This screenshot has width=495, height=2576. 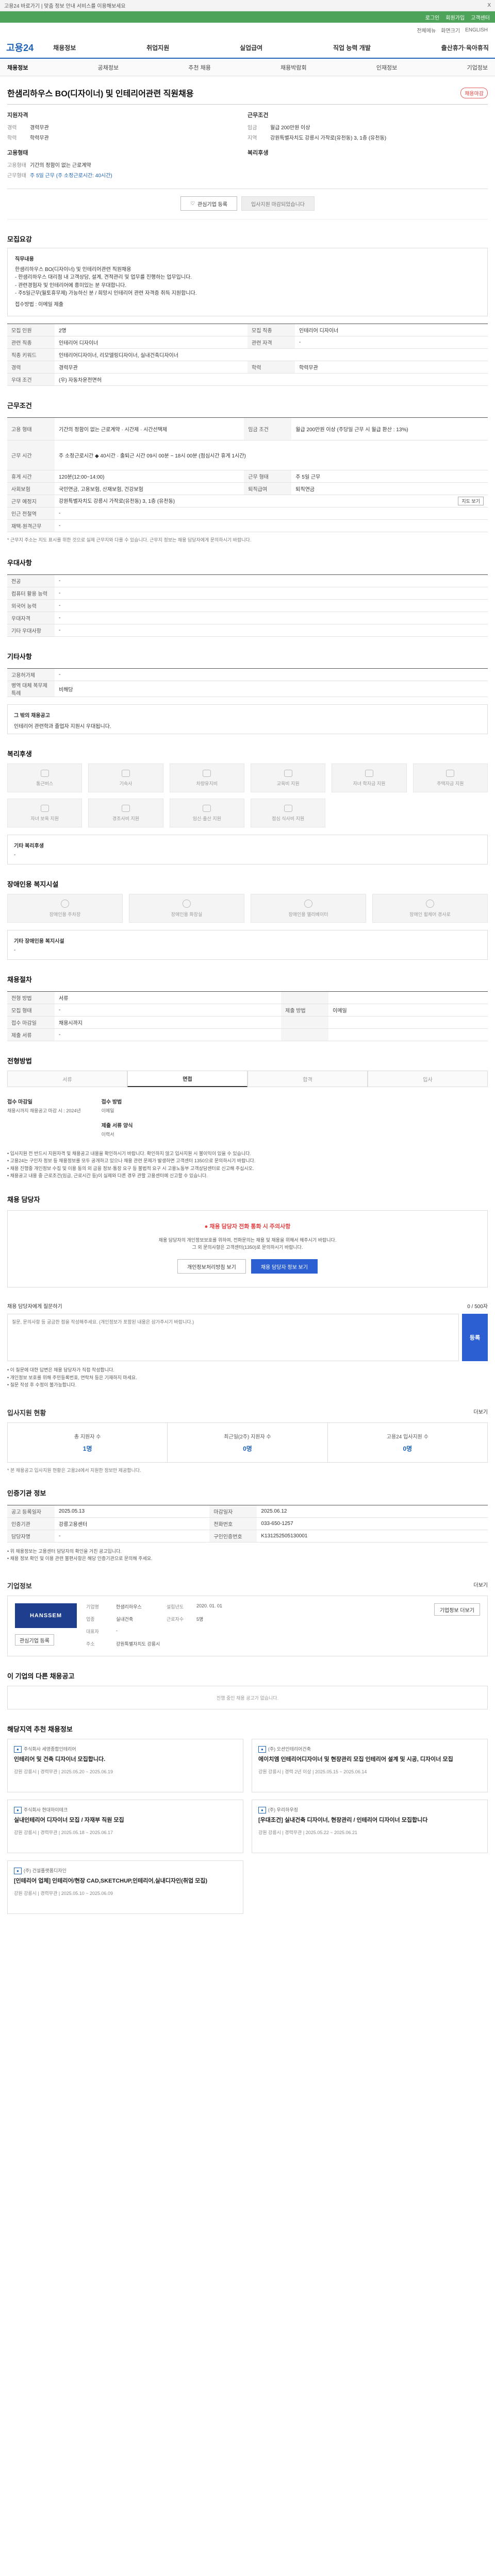 What do you see at coordinates (31, 379) in the screenshot?
I see `table-header: 우대 조건` at bounding box center [31, 379].